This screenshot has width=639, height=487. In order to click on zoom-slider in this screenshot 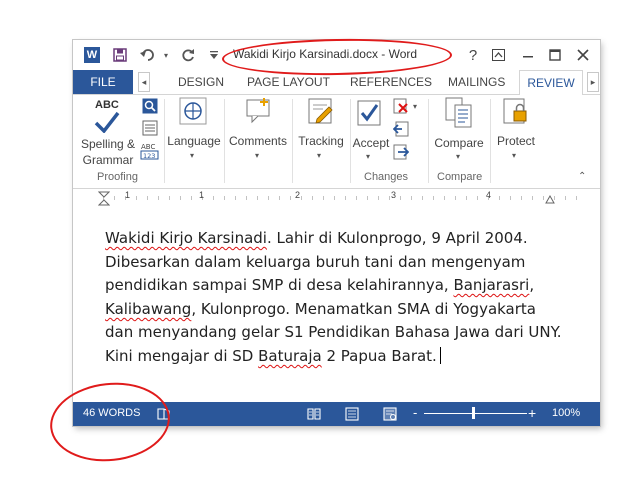, I will do `click(475, 413)`.